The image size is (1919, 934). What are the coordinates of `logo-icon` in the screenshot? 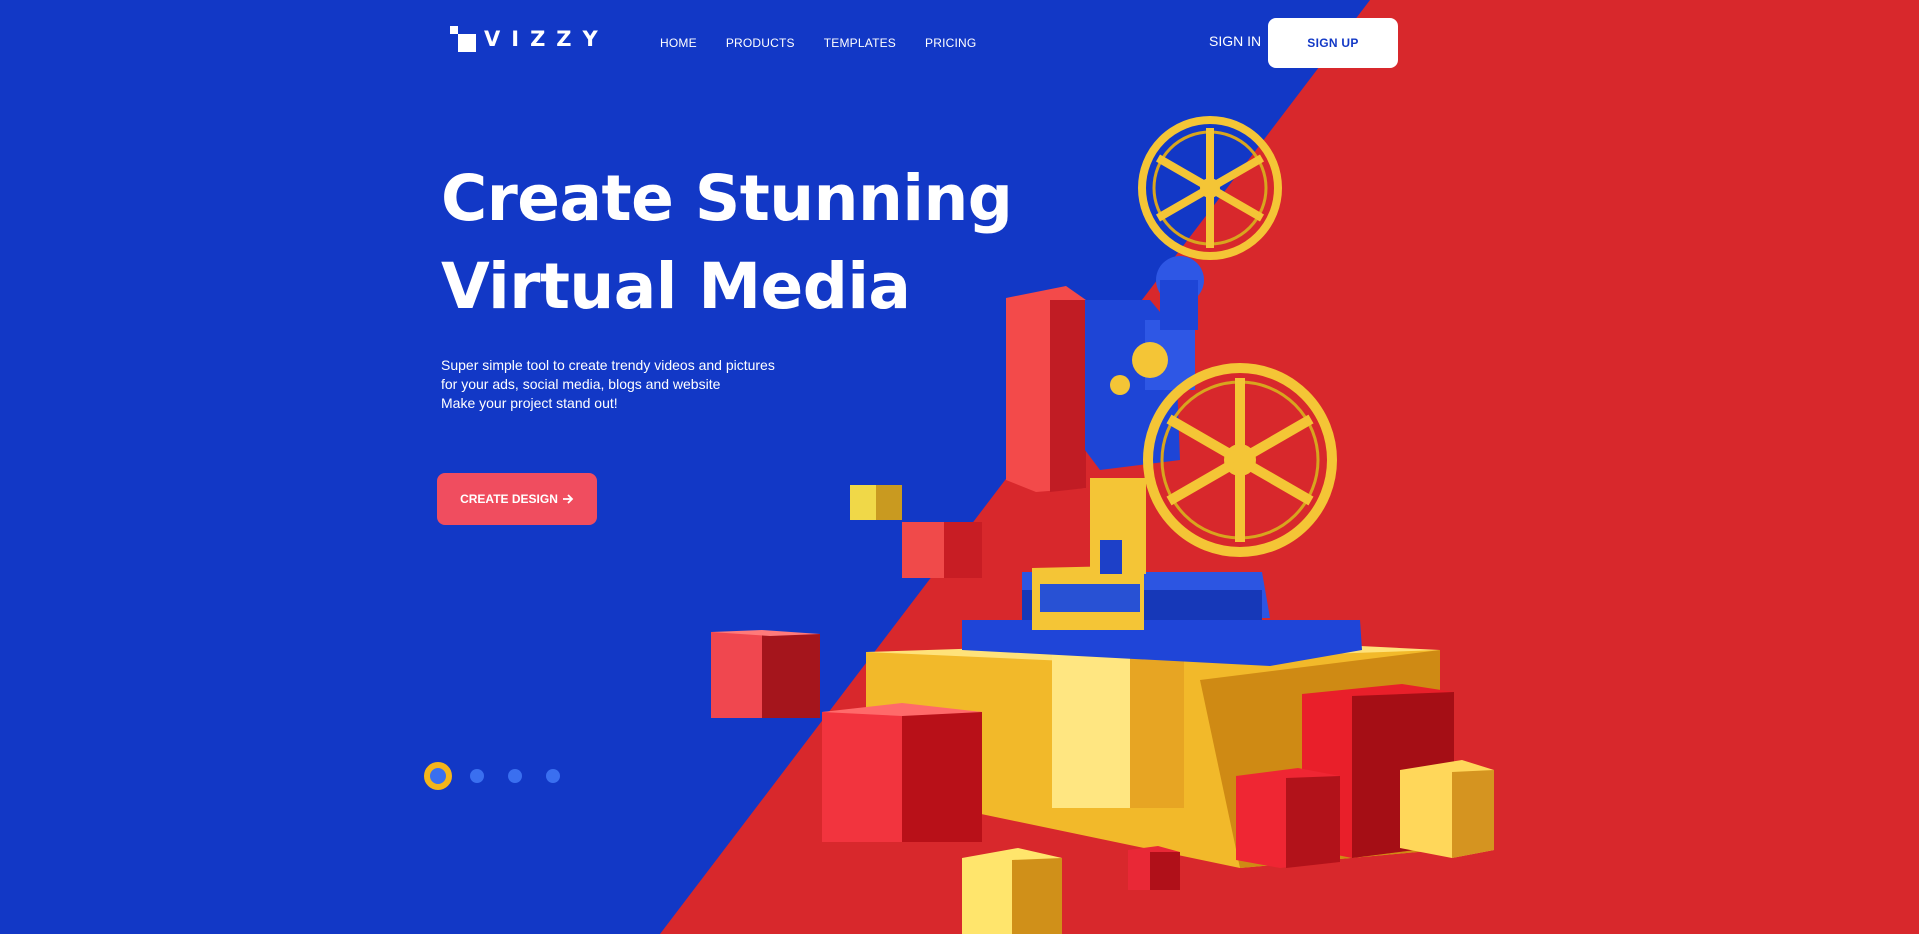 It's located at (463, 39).